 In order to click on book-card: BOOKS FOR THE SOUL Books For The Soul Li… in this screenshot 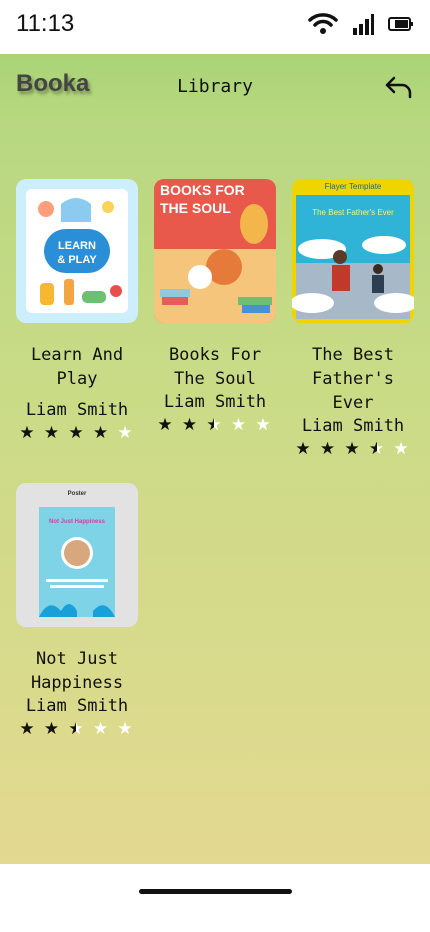, I will do `click(215, 307)`.